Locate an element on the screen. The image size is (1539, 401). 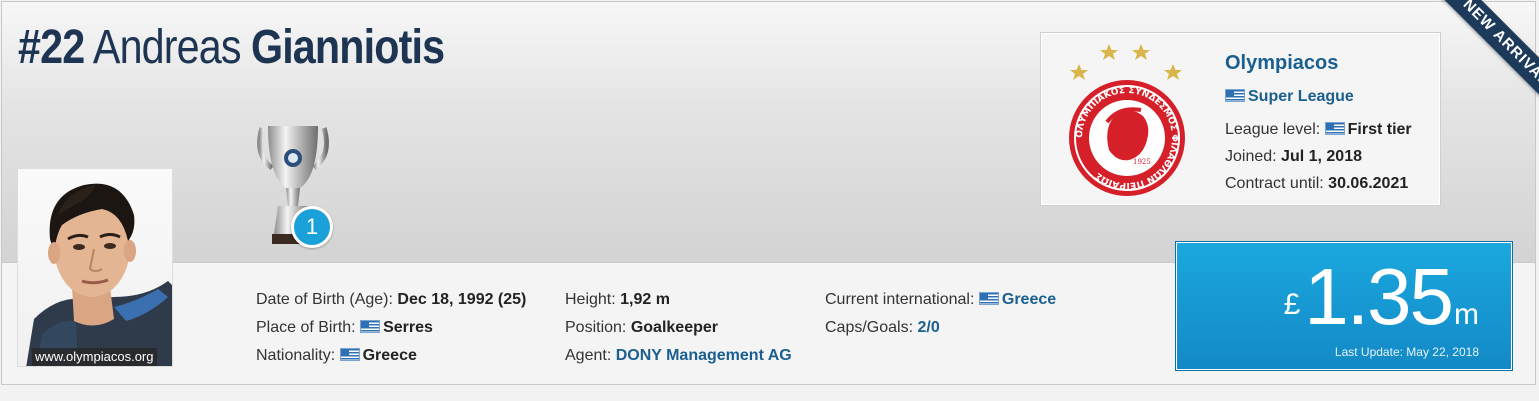
national-team-link: Greece is located at coordinates (1029, 299).